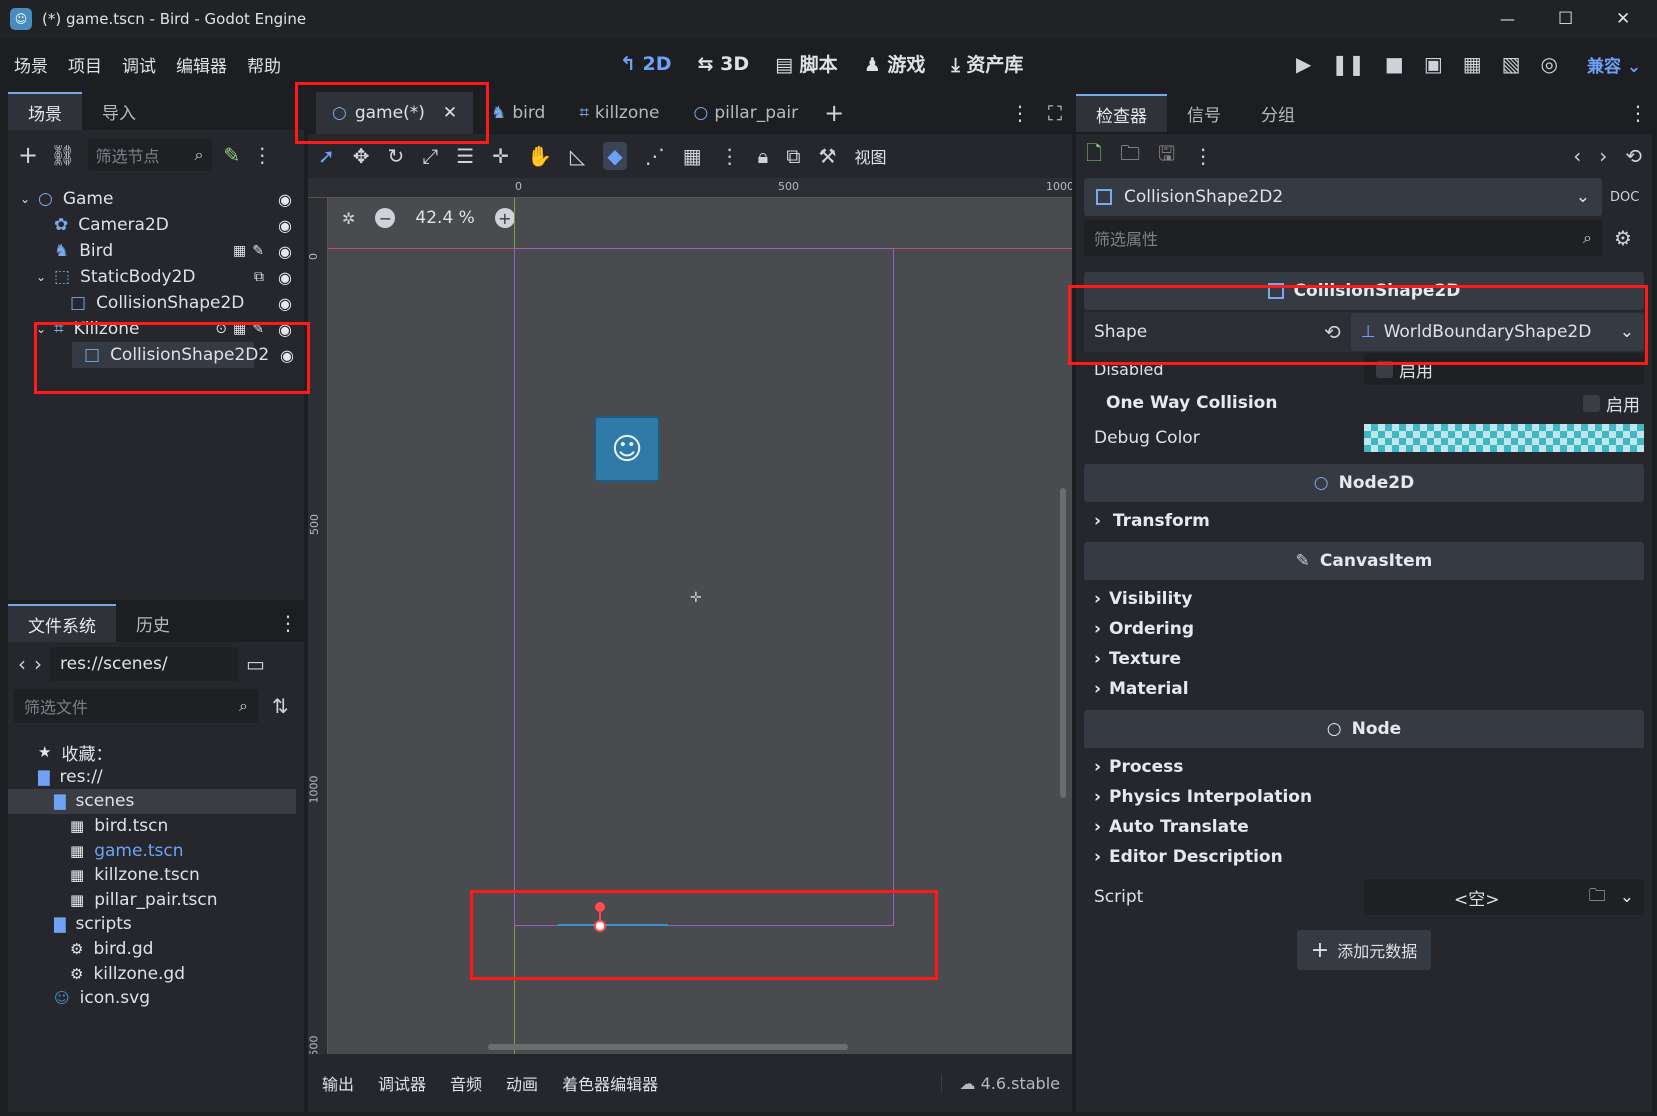 The width and height of the screenshot is (1657, 1116). Describe the element at coordinates (28, 155) in the screenshot. I see `add-node-icon: +` at that location.